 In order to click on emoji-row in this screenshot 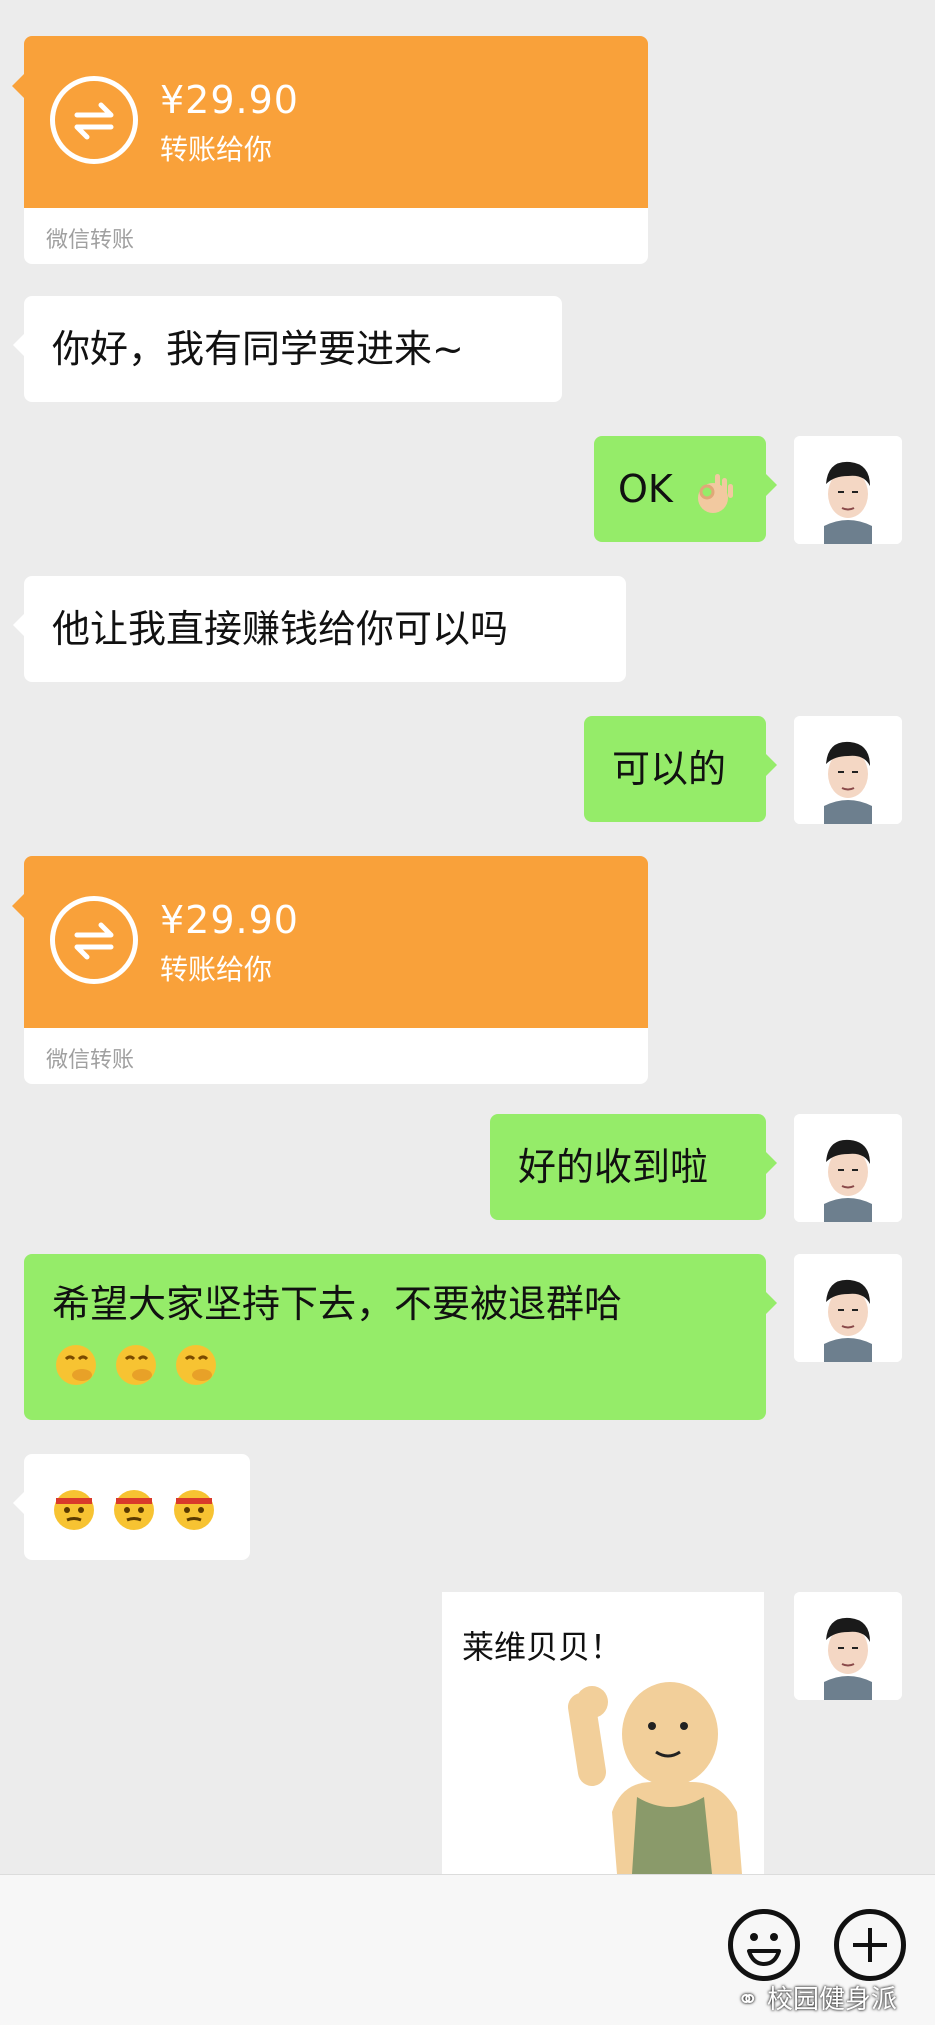, I will do `click(395, 1363)`.